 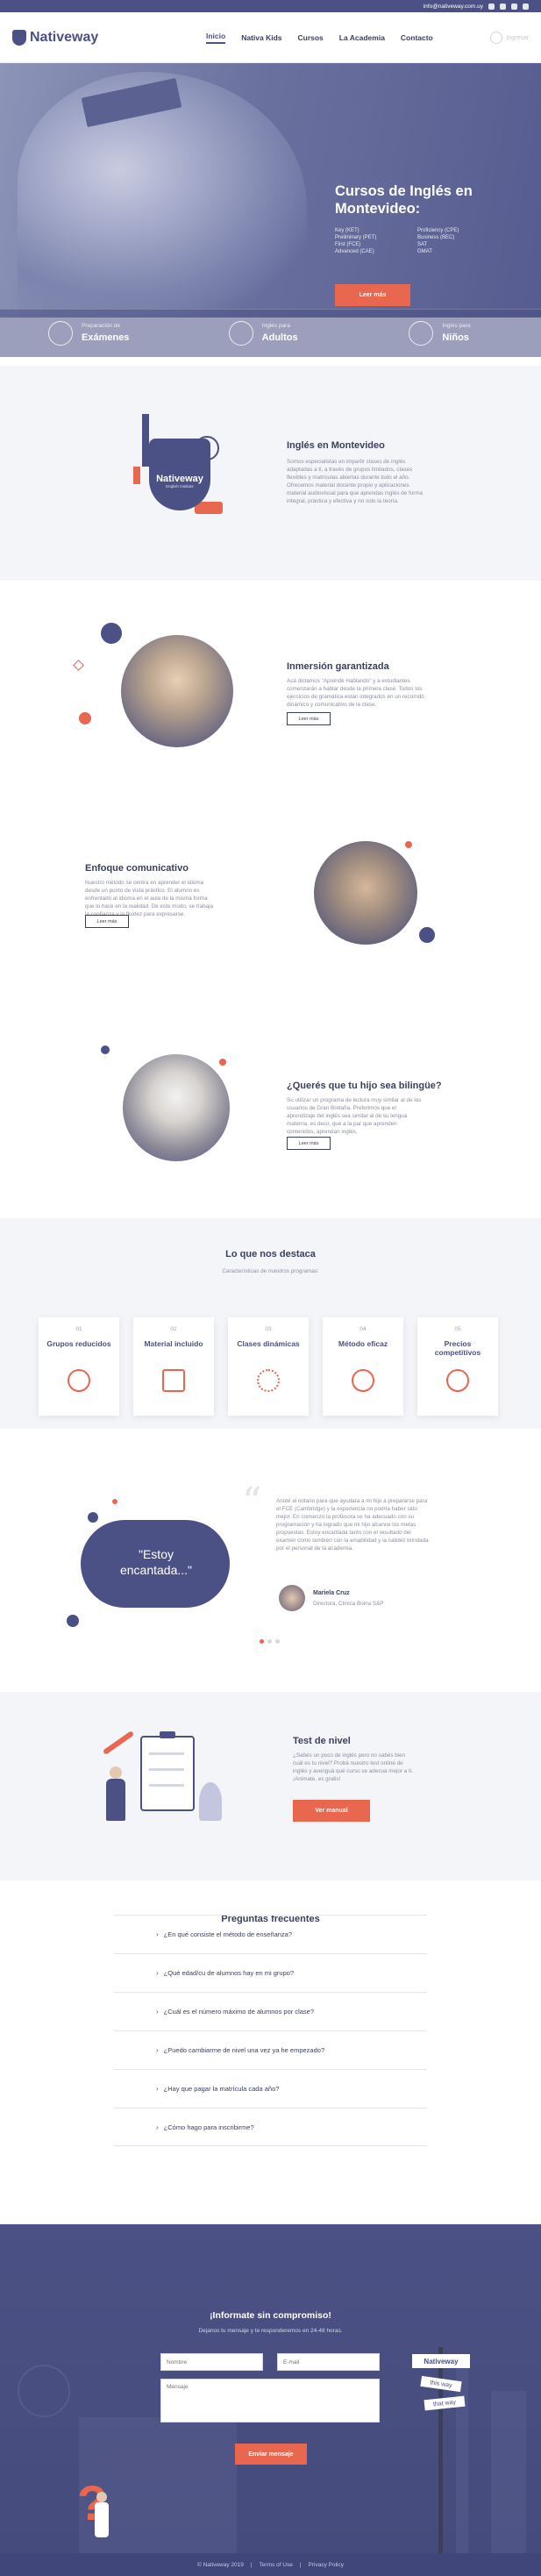 What do you see at coordinates (270, 2089) in the screenshot?
I see `faq-item: › ¿Hay que pagar la matrícula cada año?` at bounding box center [270, 2089].